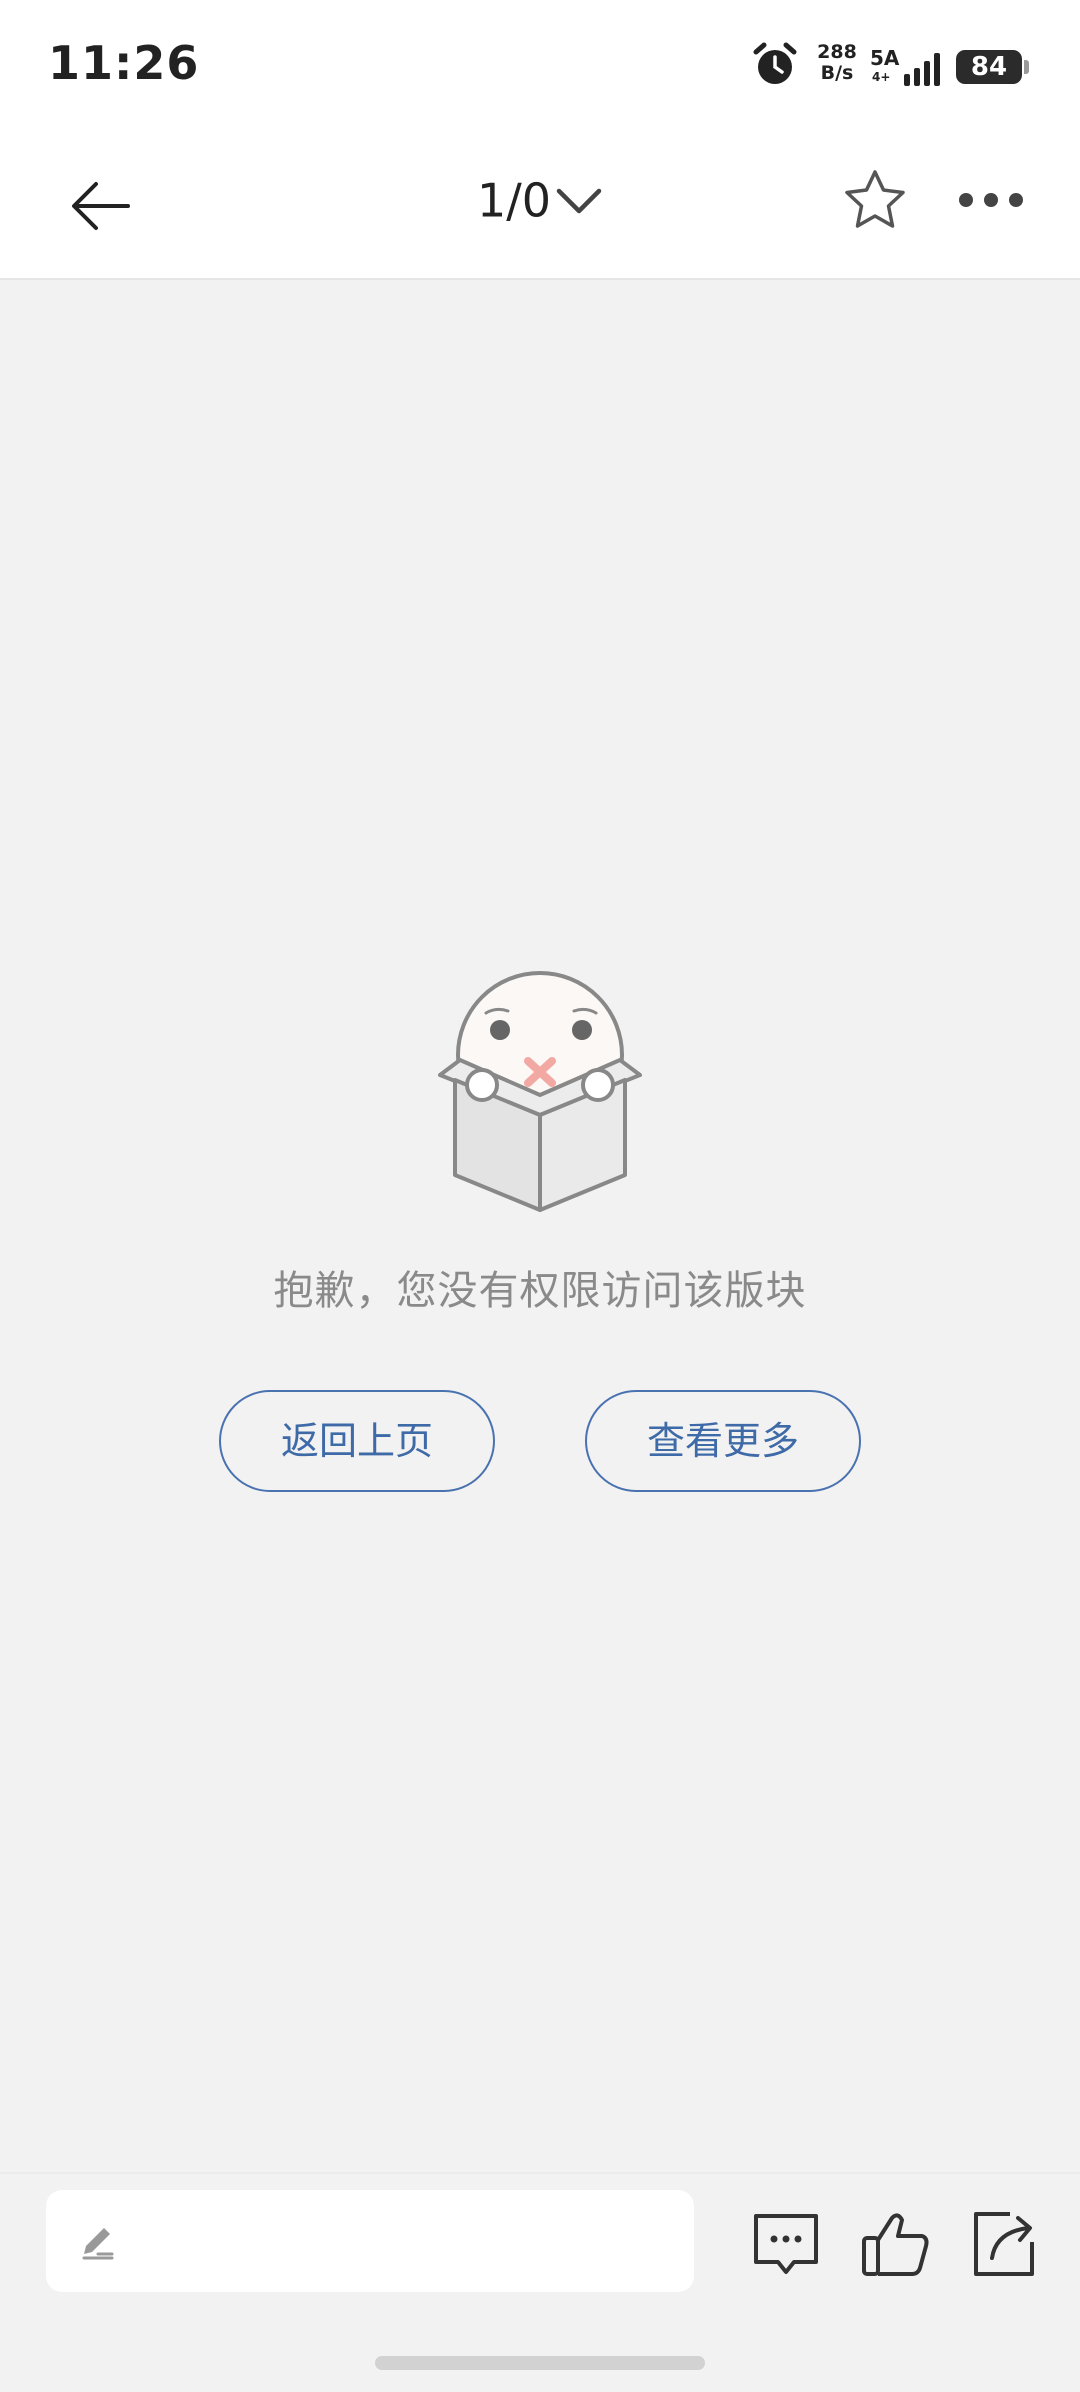 The width and height of the screenshot is (1080, 2392). What do you see at coordinates (540, 66) in the screenshot?
I see `status-bar: 11:26 288 B/s 5A 4+ 84` at bounding box center [540, 66].